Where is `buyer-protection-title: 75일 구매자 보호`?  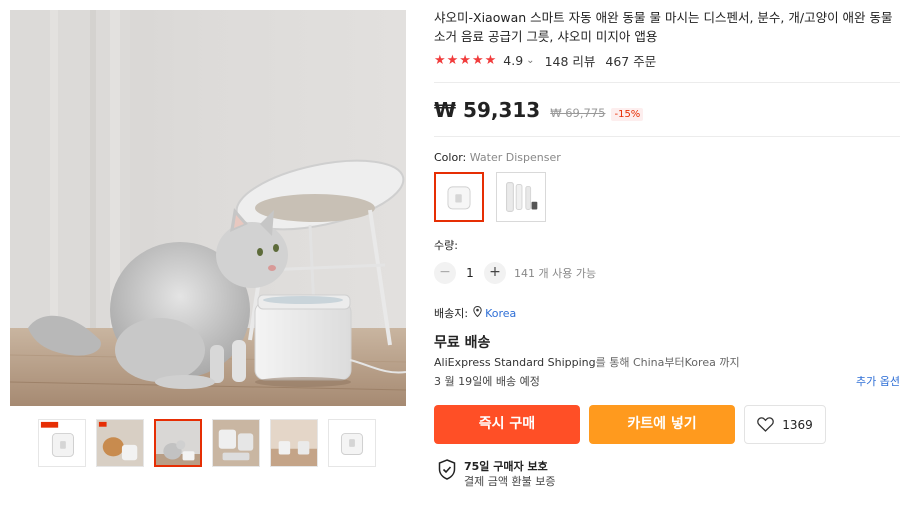 buyer-protection-title: 75일 구매자 보호 is located at coordinates (506, 466).